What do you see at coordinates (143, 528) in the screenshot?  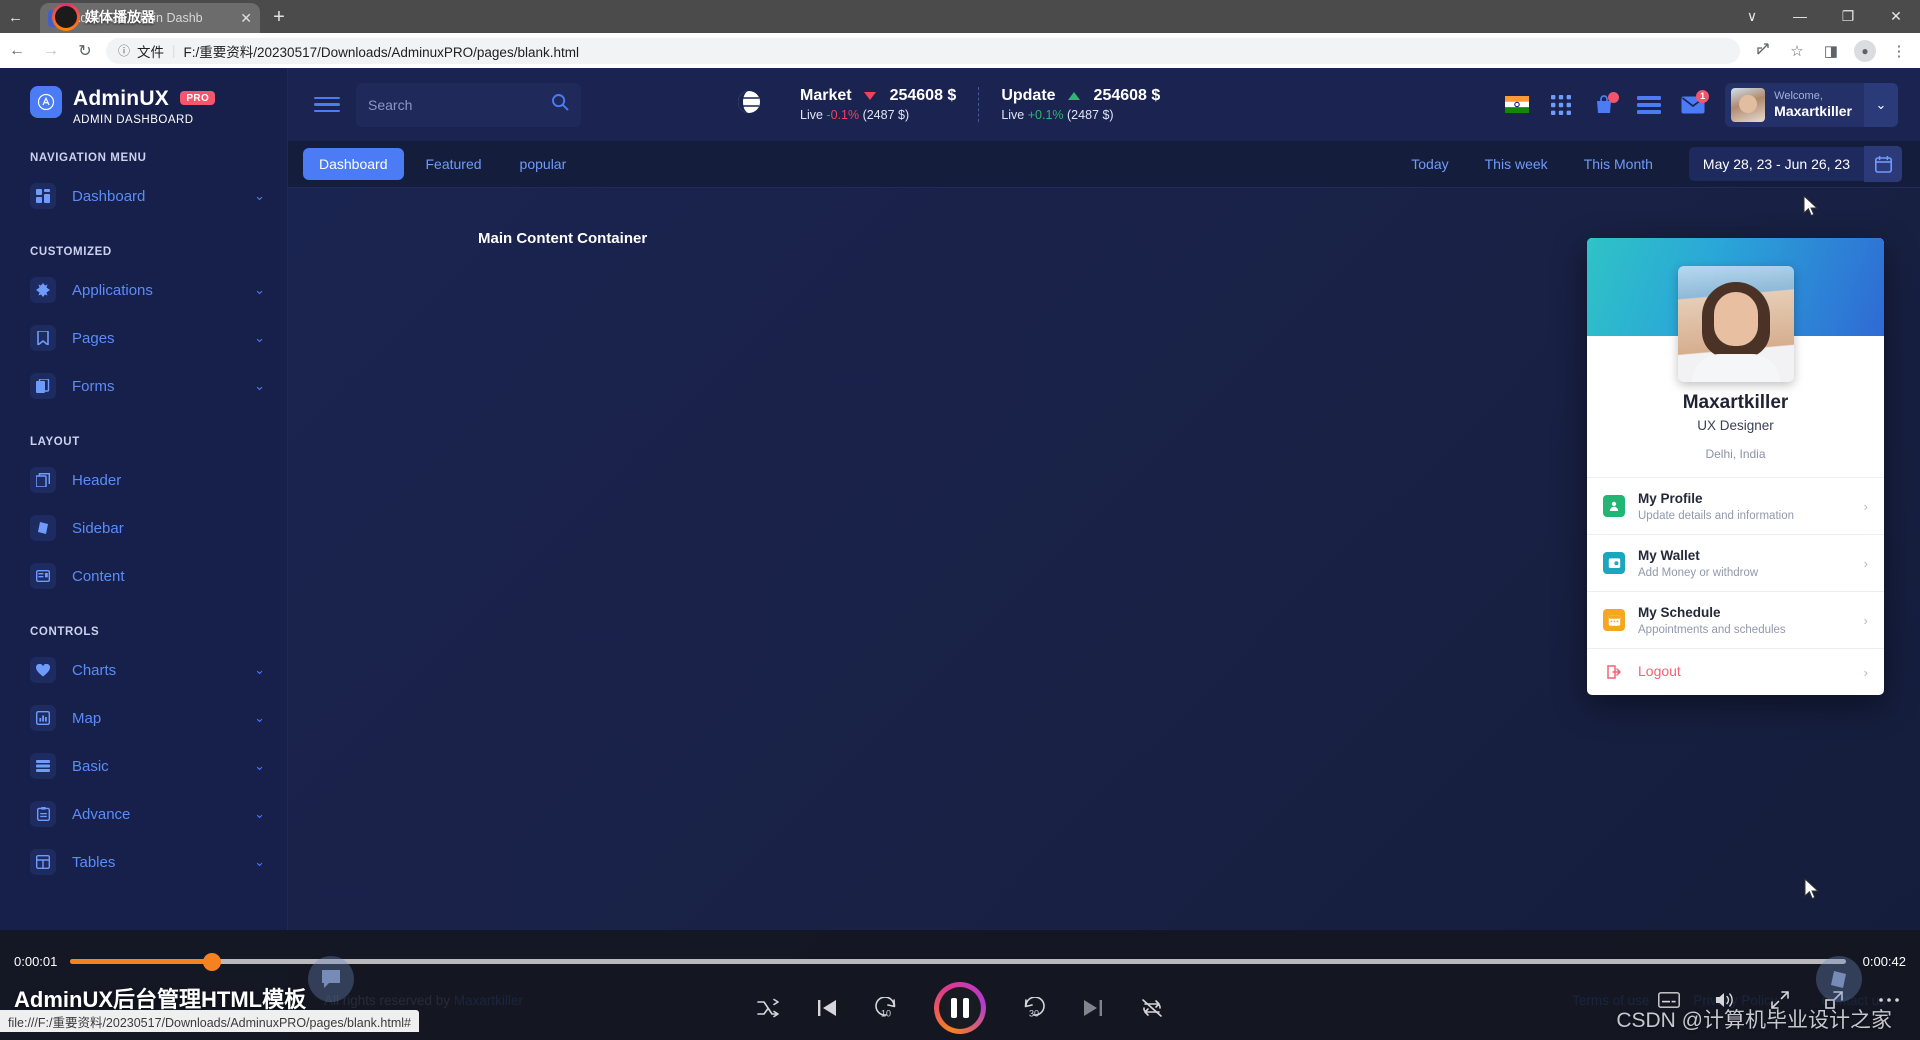 I see `sidebar-item-sidebar: Sidebar` at bounding box center [143, 528].